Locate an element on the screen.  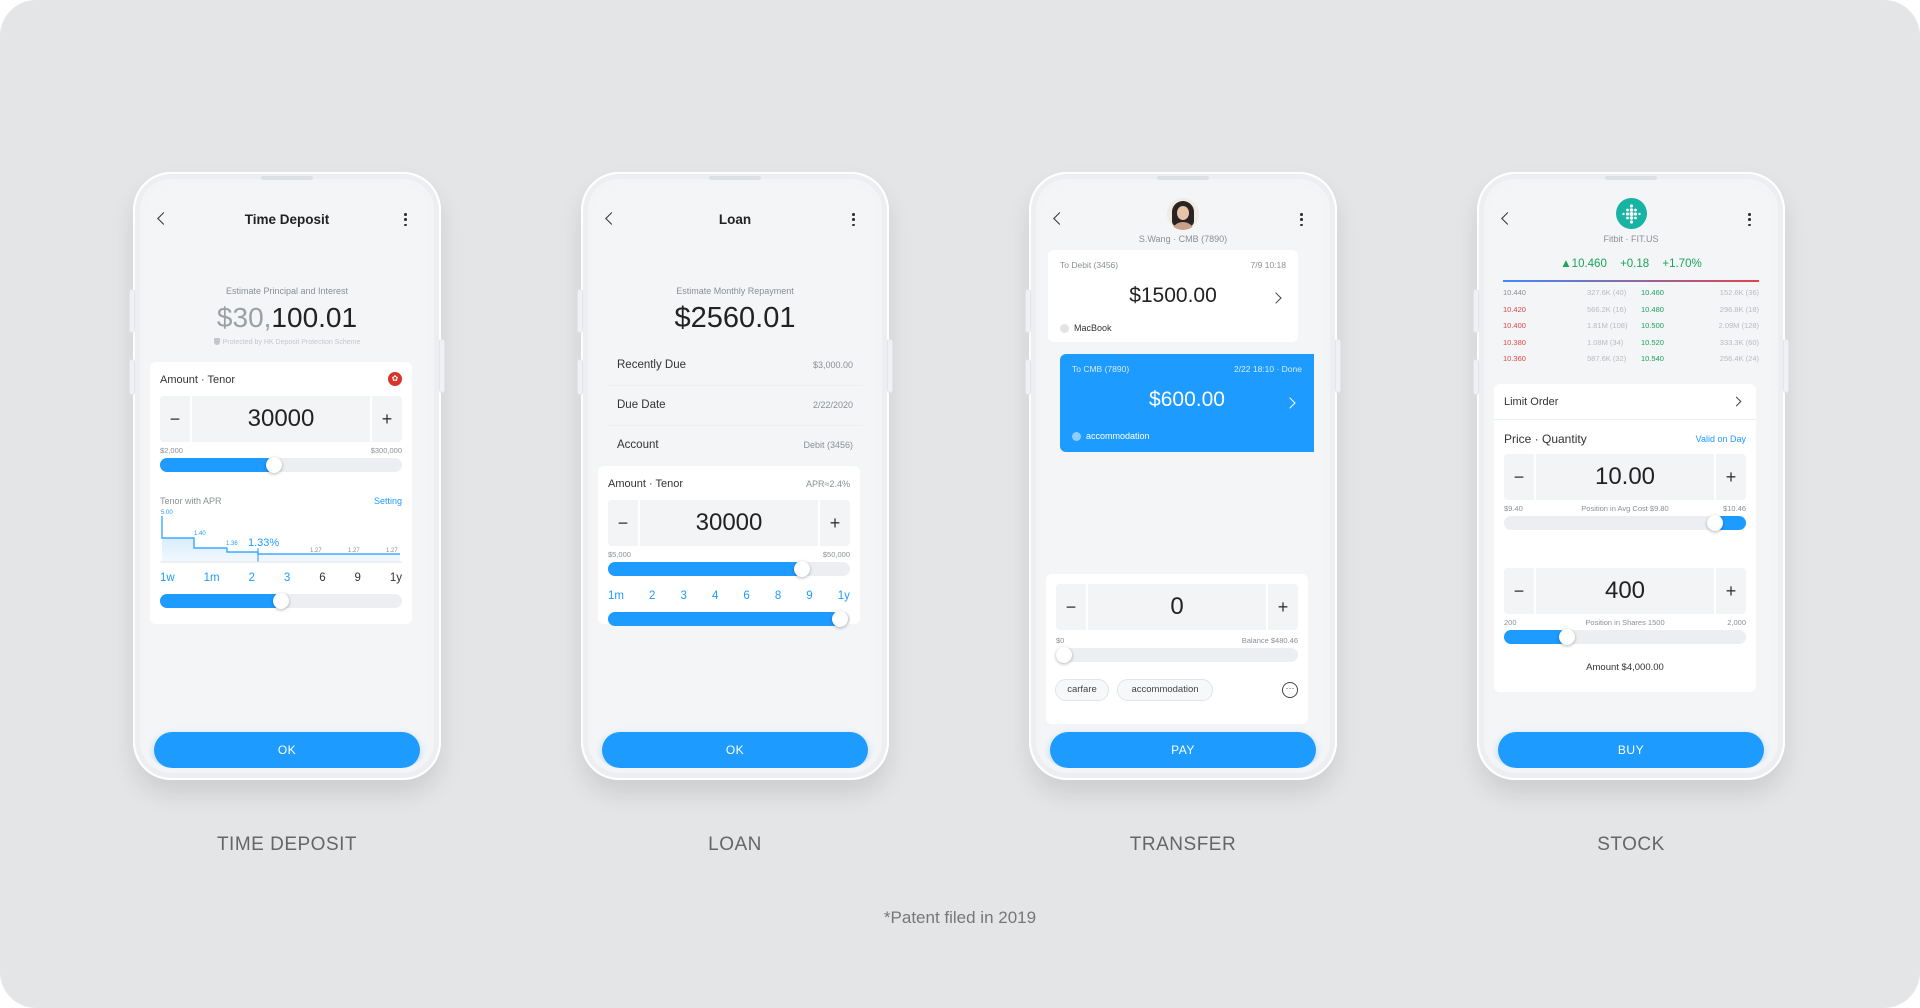
summary-label: Estimate Monthly Repayment is located at coordinates (735, 291).